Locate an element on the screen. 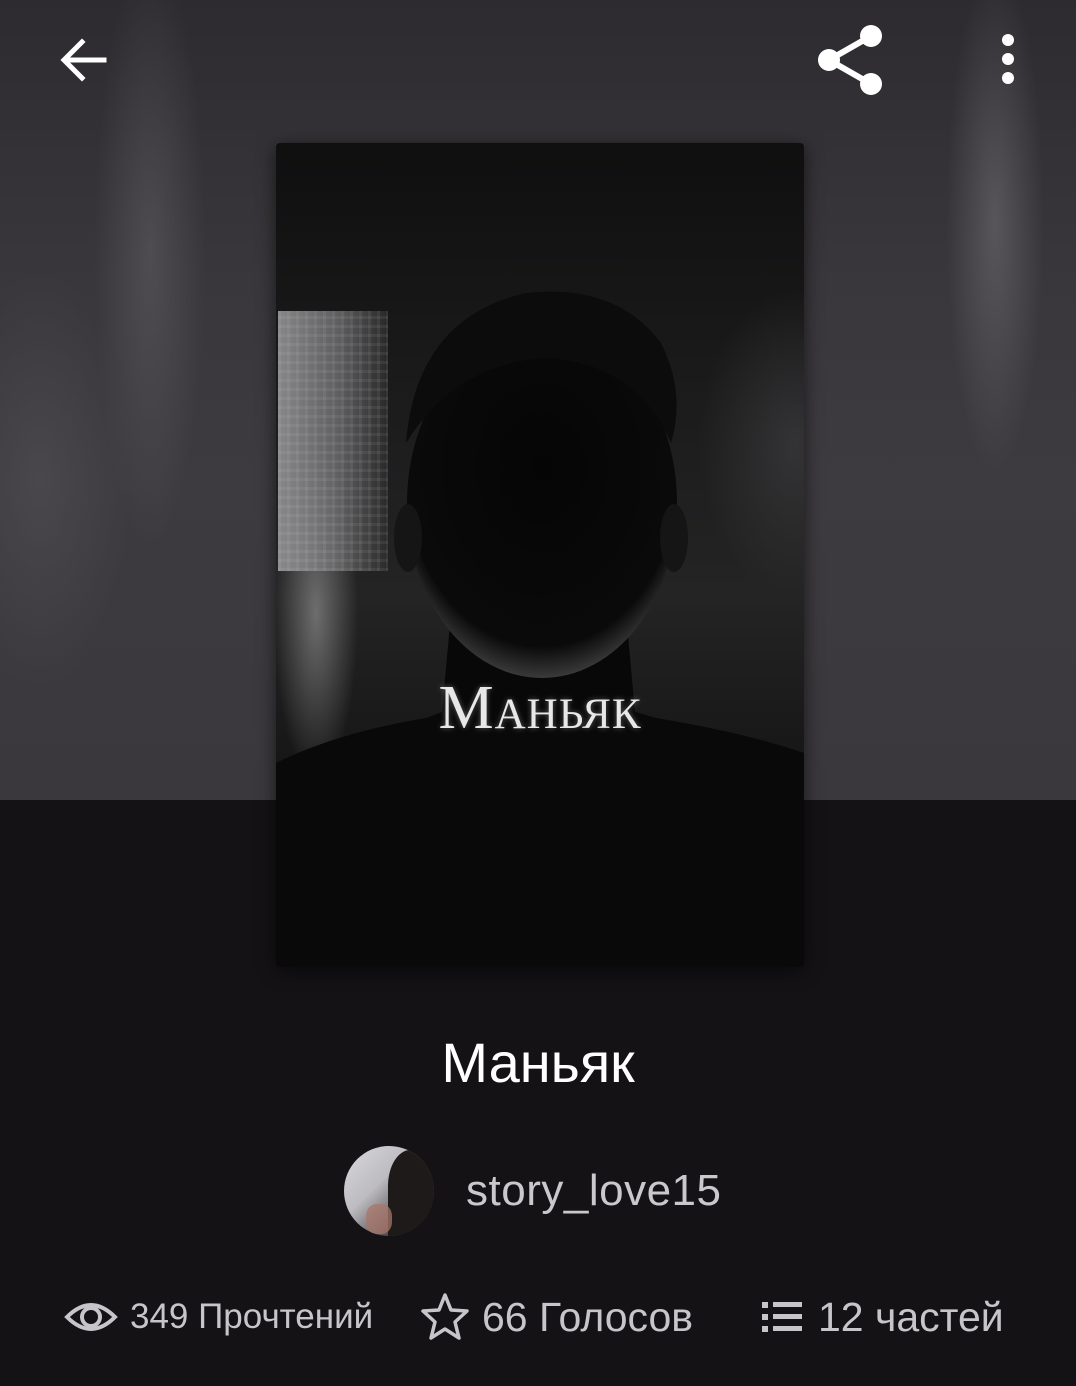 Image resolution: width=1076 pixels, height=1386 pixels. top-toolbar is located at coordinates (538, 60).